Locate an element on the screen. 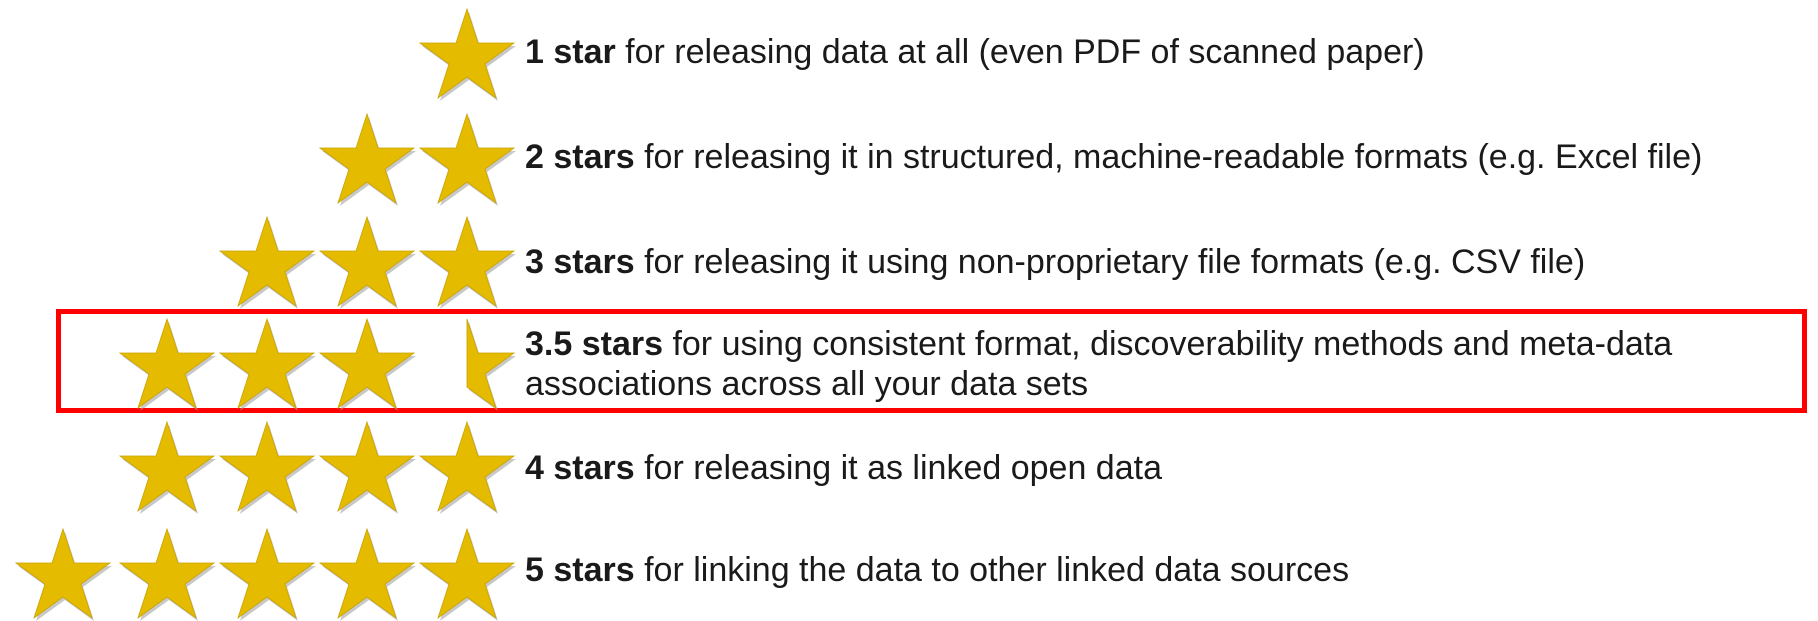 The width and height of the screenshot is (1818, 621). level-label: 4 stars is located at coordinates (580, 468).